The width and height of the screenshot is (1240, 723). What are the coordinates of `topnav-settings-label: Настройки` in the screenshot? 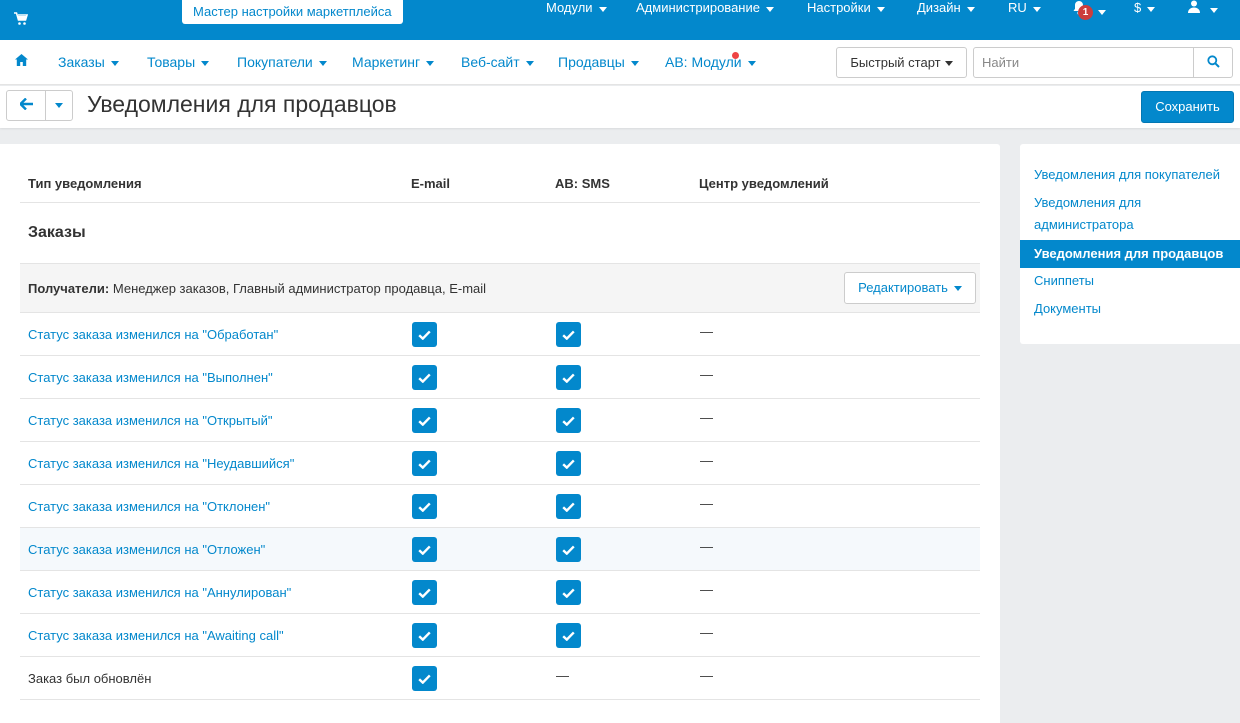 It's located at (839, 7).